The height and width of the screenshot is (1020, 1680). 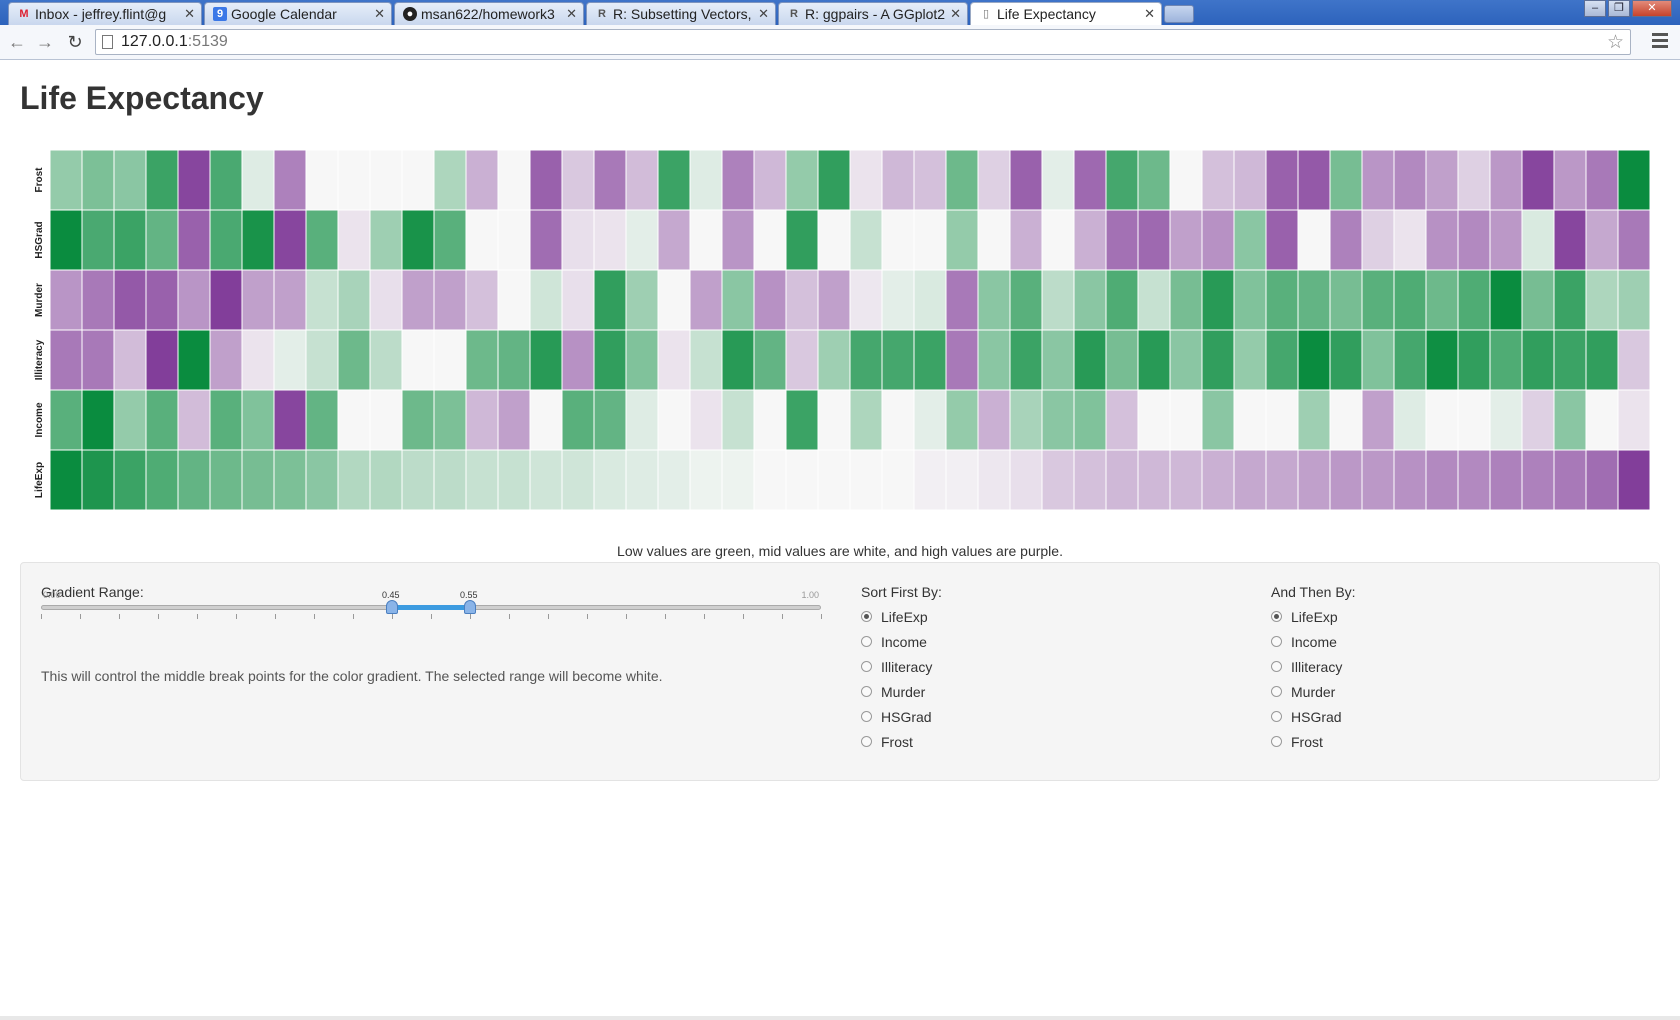 I want to click on forward-icon: →, so click(x=45, y=42).